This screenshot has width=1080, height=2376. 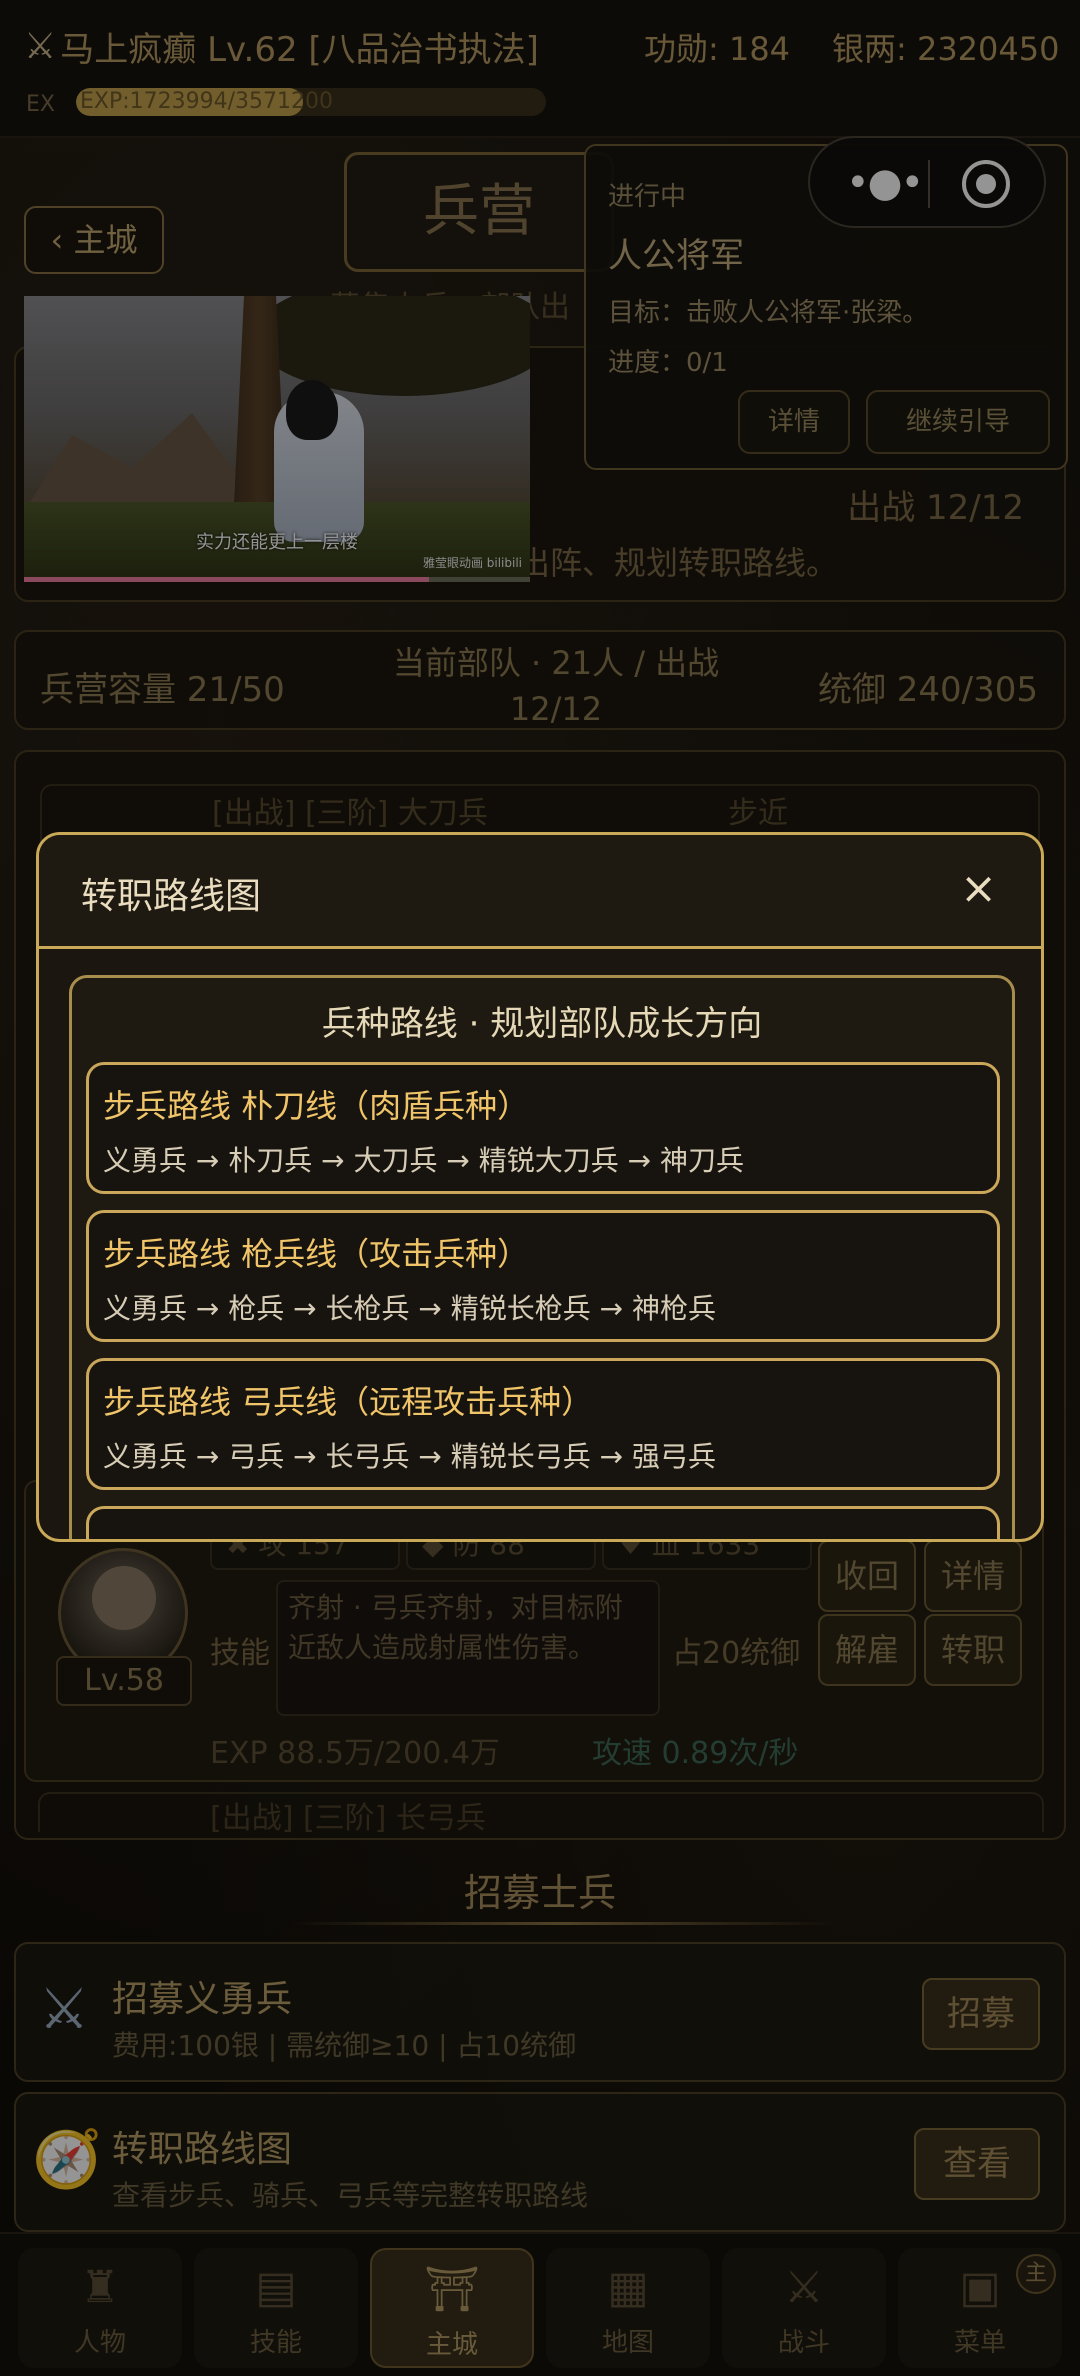 I want to click on route-card-next, so click(x=543, y=1522).